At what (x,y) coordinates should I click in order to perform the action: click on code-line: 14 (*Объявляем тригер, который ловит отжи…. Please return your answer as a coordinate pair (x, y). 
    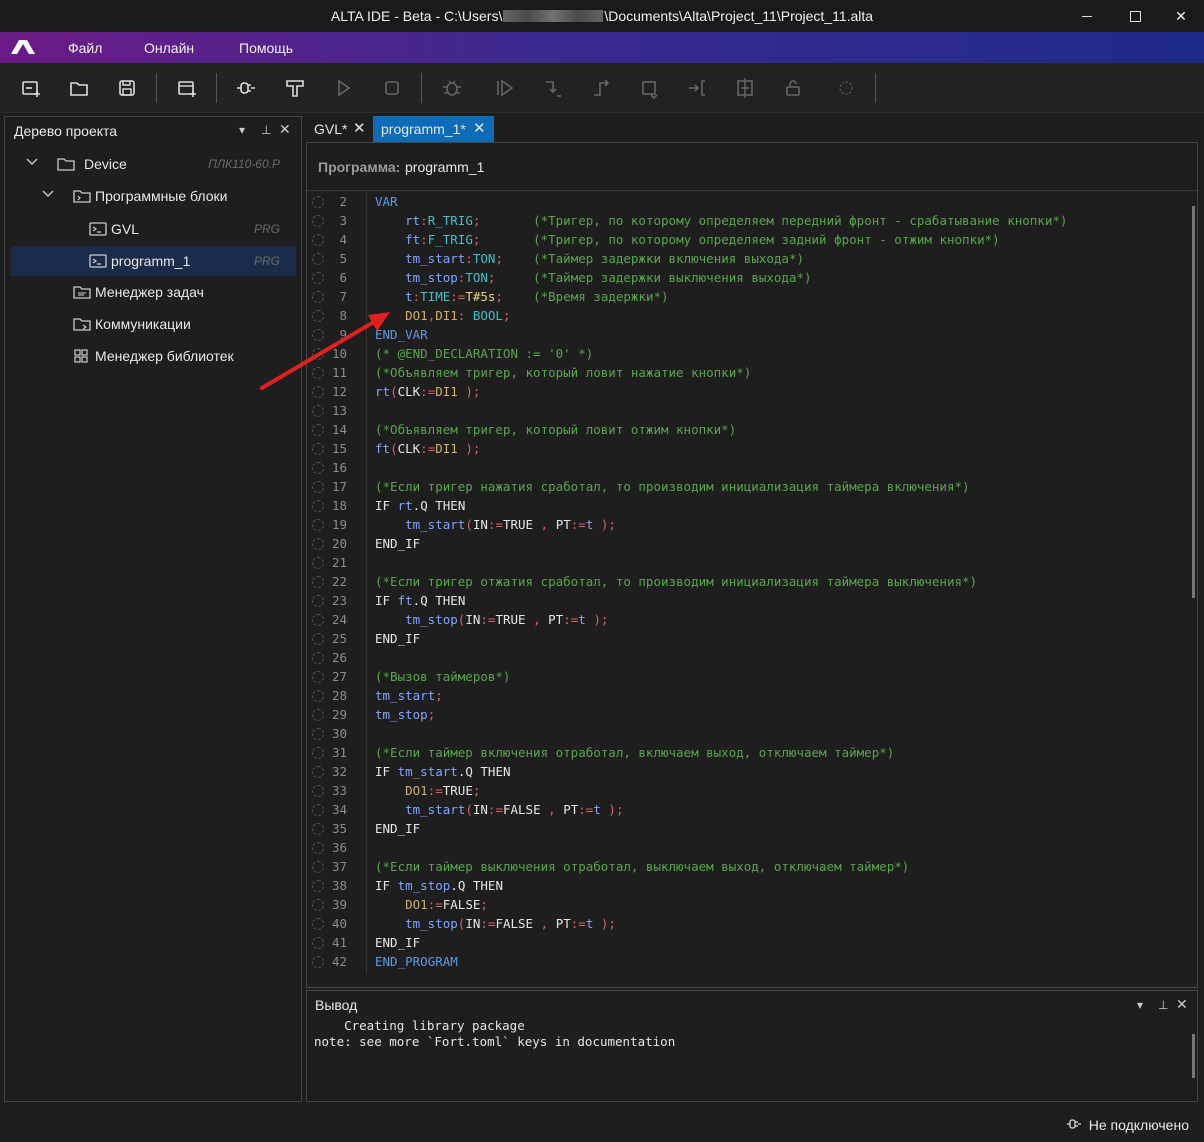
    Looking at the image, I should click on (752, 430).